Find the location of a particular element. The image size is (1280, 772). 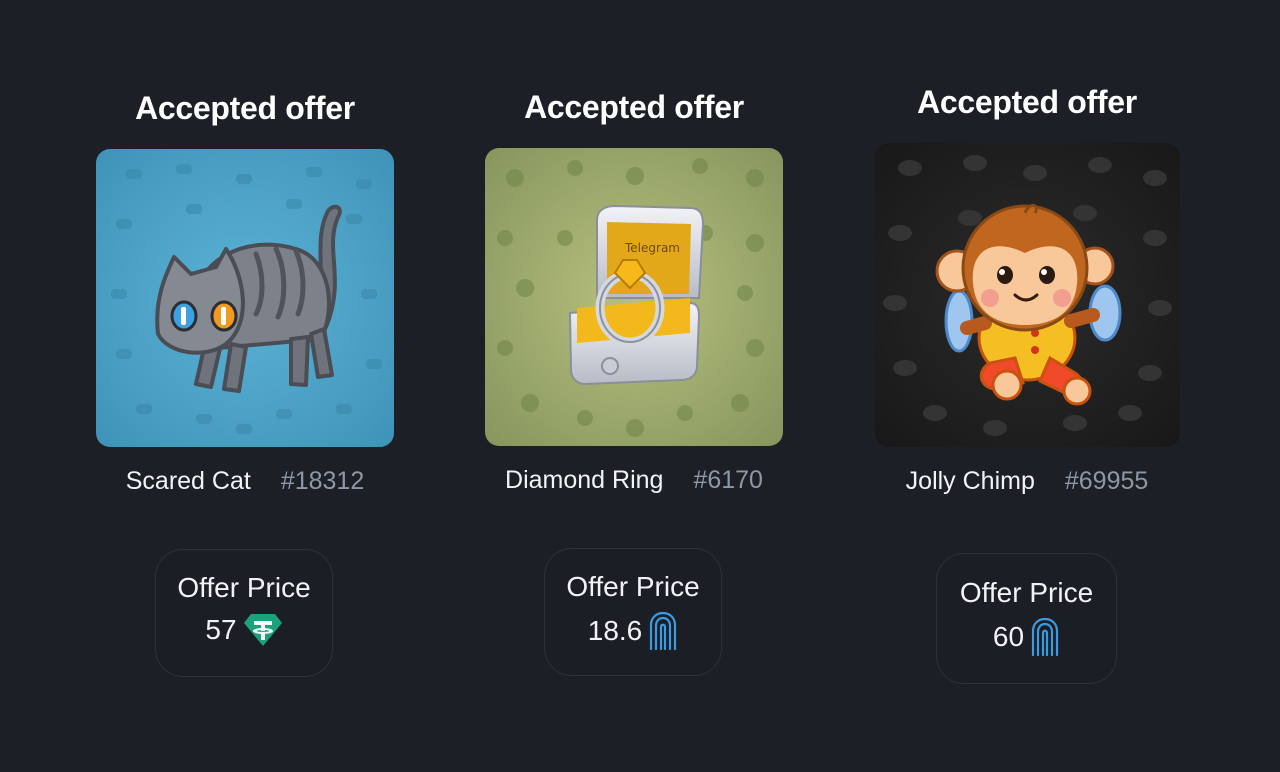

offer-price-box: Offer Price 18.6 is located at coordinates (633, 612).